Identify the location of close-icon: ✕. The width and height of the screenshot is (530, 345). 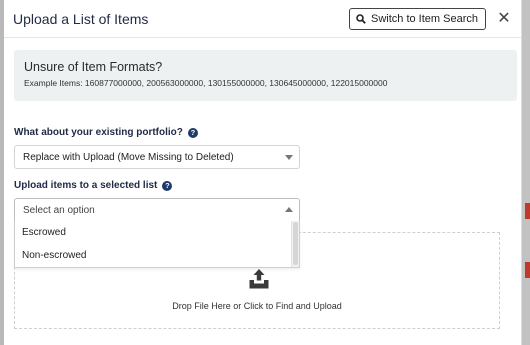
(504, 18).